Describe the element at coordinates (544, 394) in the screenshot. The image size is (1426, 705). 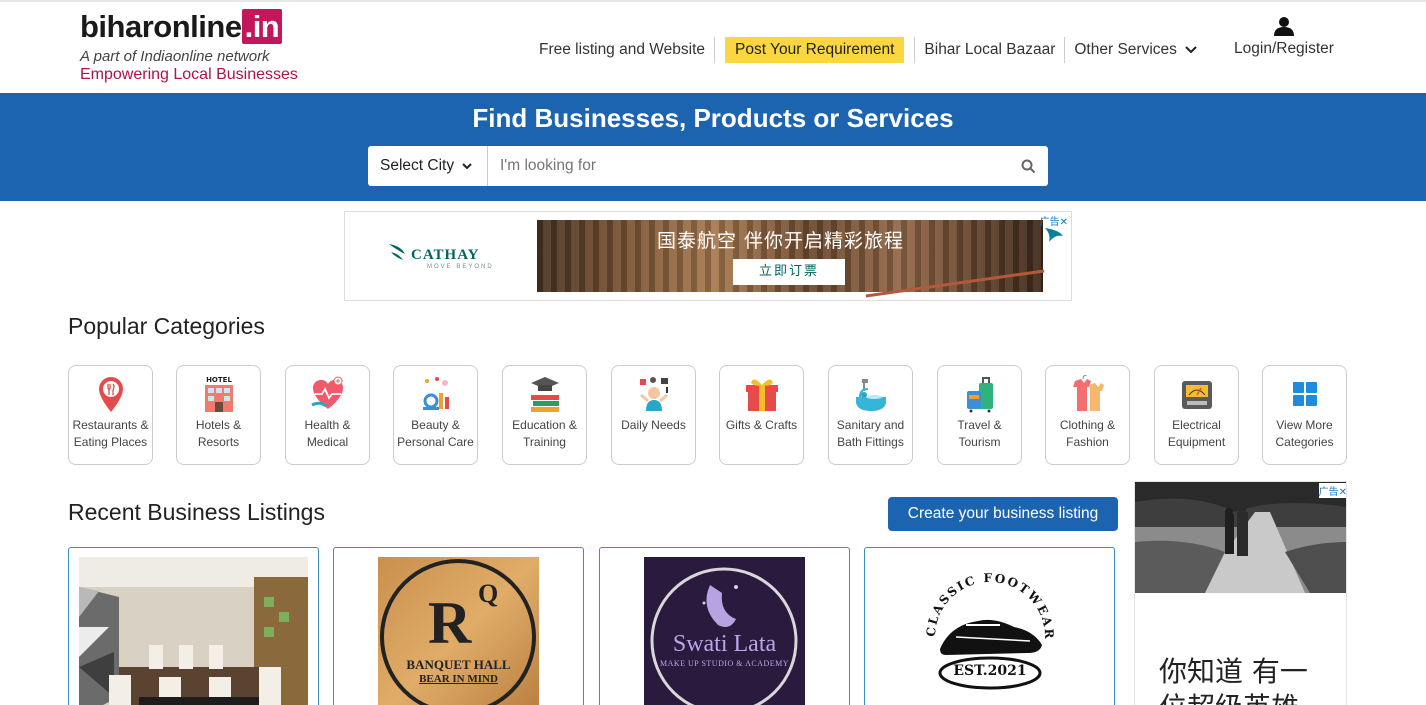
I see `graduation-books-icon` at that location.